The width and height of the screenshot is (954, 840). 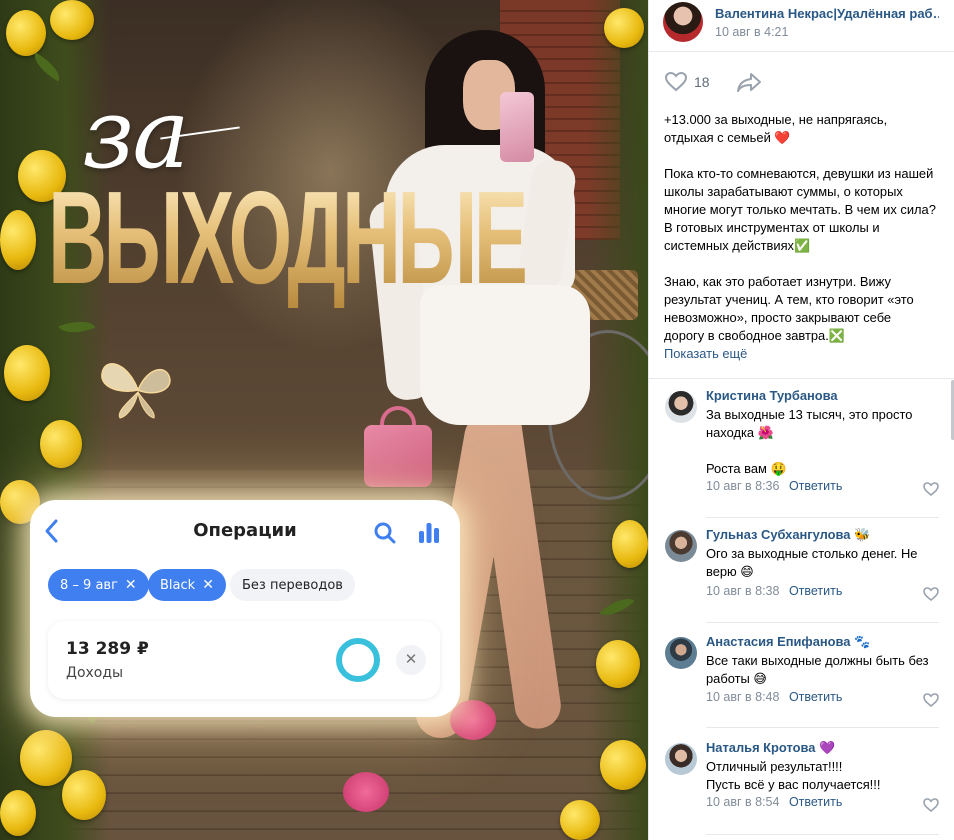 What do you see at coordinates (244, 660) in the screenshot?
I see `income-row: 13 289 ₽ Доходы ✕` at bounding box center [244, 660].